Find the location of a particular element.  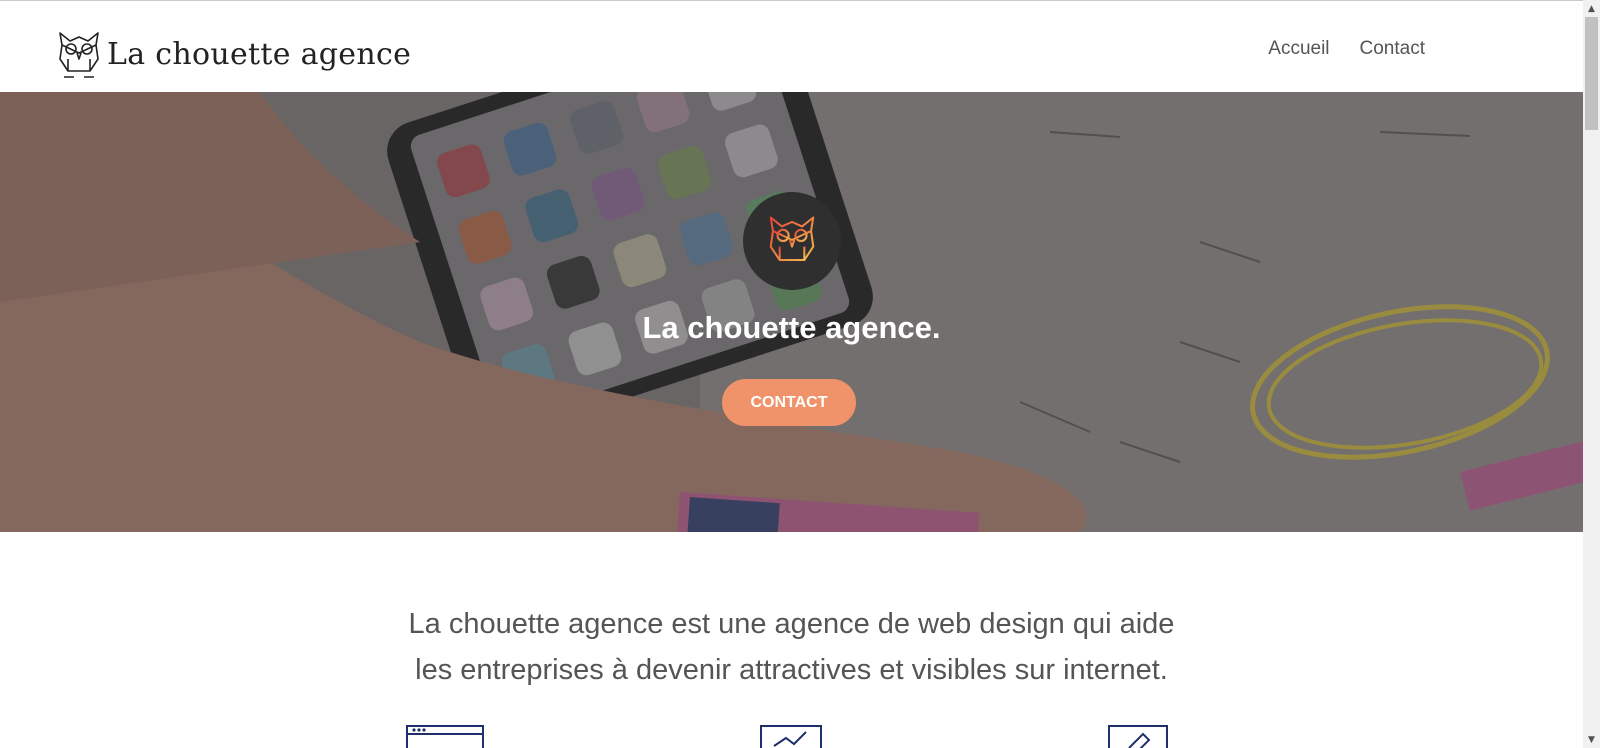

site-header: La chouette agence Accueil Contact is located at coordinates (791, 46).